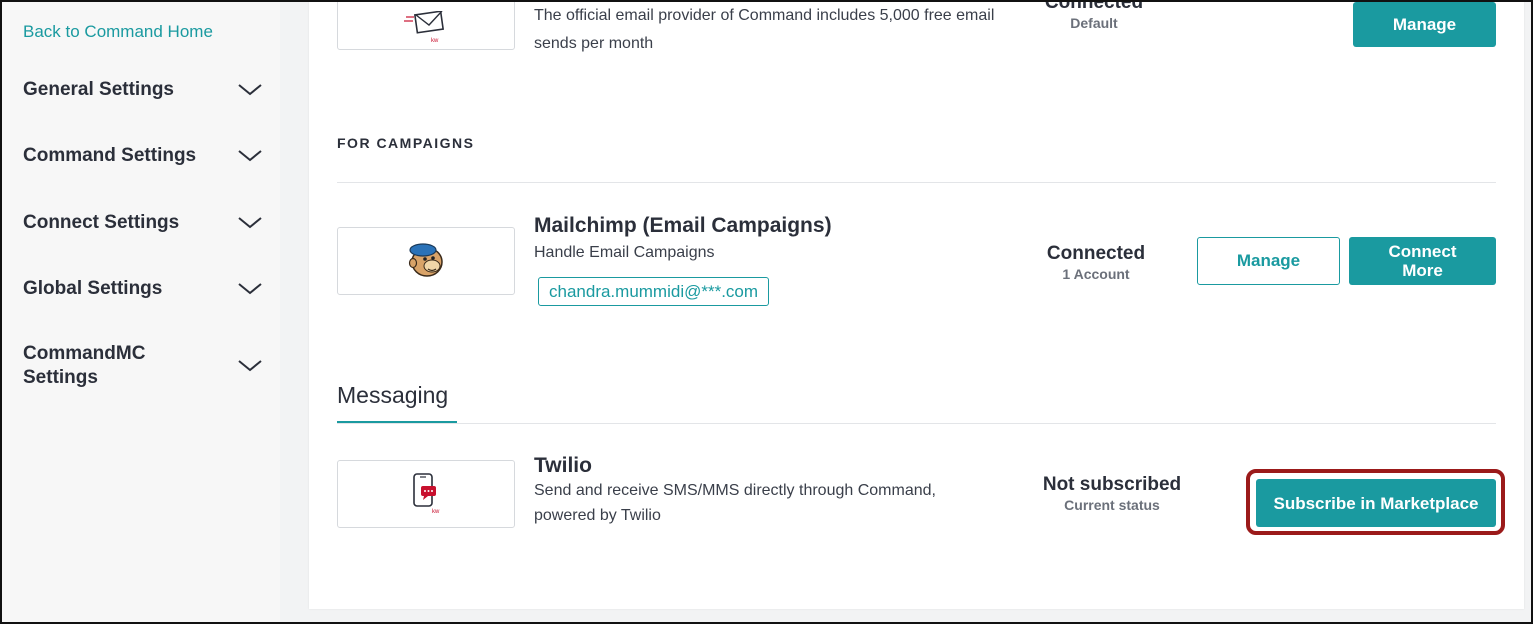 The width and height of the screenshot is (1533, 624). What do you see at coordinates (426, 29) in the screenshot?
I see `email-envelope-icon: kw` at bounding box center [426, 29].